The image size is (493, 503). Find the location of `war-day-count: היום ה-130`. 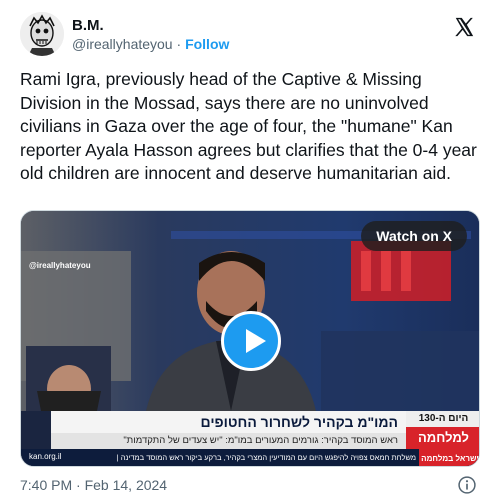

war-day-count: היום ה-130 is located at coordinates (442, 419).